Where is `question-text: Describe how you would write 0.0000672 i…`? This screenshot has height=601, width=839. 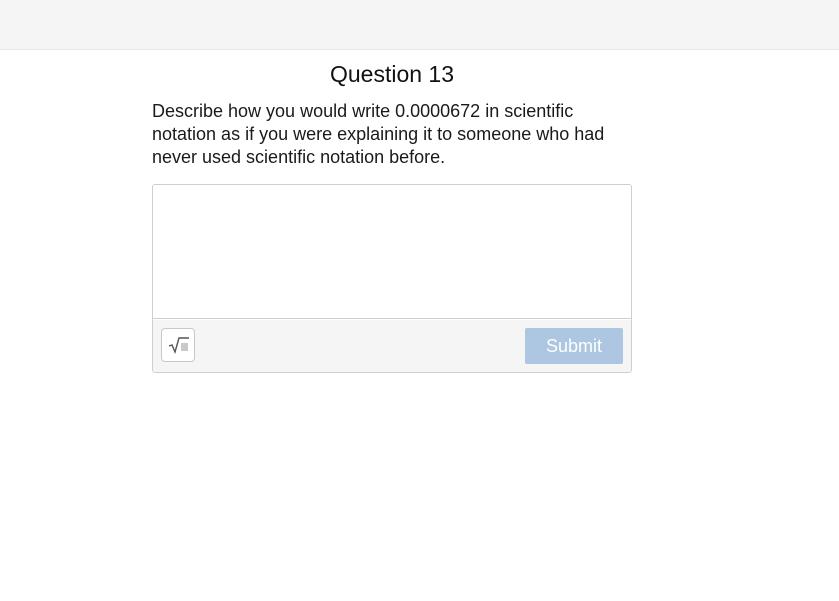 question-text: Describe how you would write 0.0000672 i… is located at coordinates (378, 134).